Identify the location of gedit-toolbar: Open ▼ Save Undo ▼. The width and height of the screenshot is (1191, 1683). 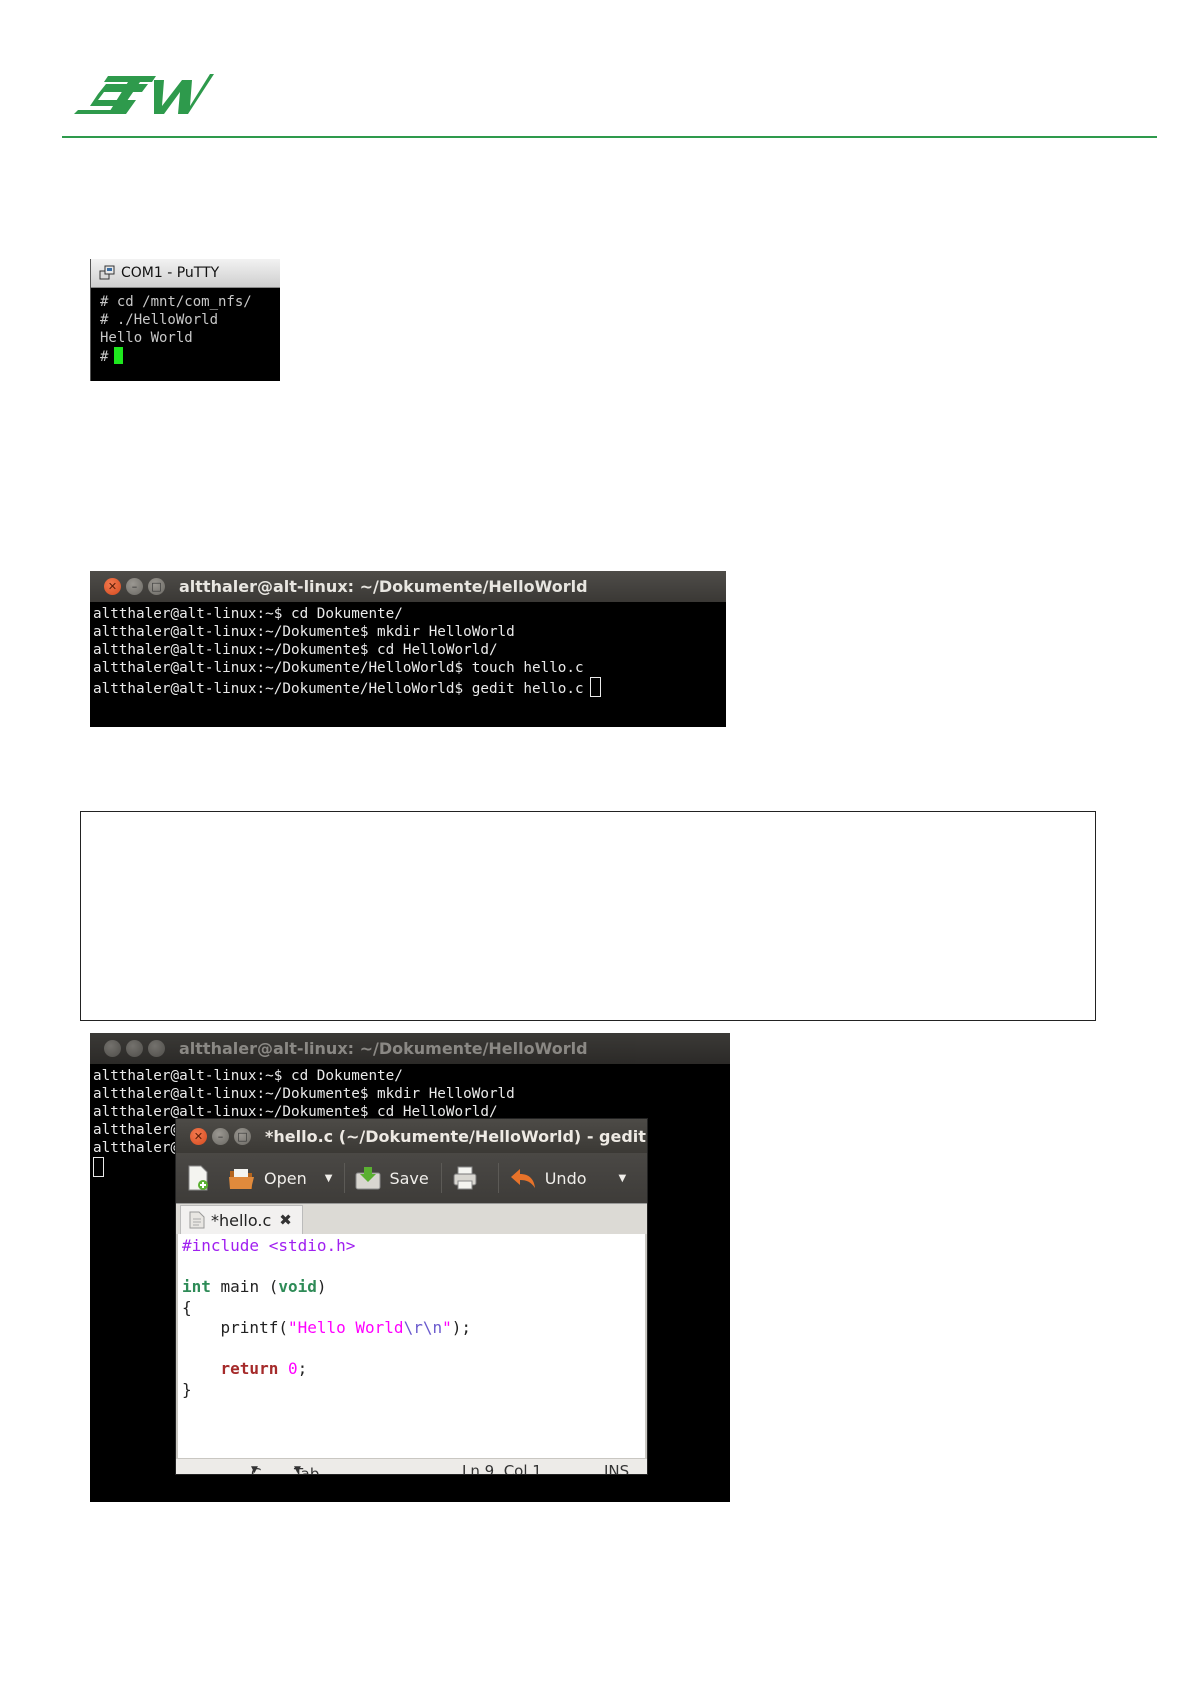
(411, 1178).